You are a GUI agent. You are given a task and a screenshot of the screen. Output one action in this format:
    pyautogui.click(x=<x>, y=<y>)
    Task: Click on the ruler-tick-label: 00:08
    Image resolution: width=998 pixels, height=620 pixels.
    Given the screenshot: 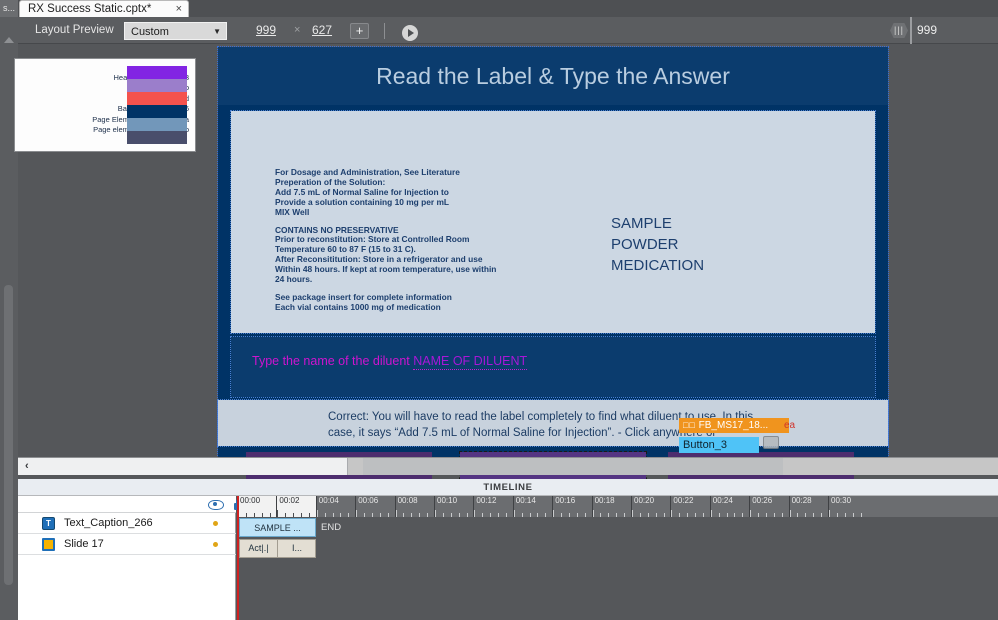 What is the action you would take?
    pyautogui.click(x=407, y=500)
    